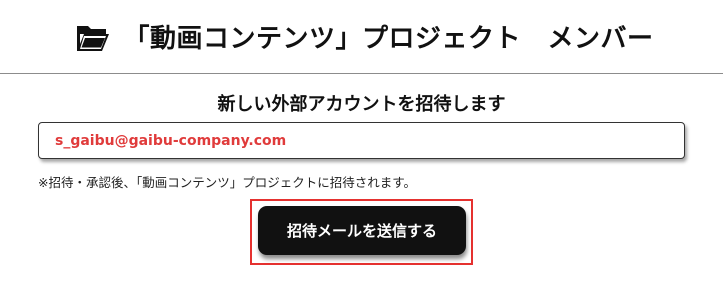 The image size is (723, 281). Describe the element at coordinates (361, 140) in the screenshot. I see `email-input` at that location.